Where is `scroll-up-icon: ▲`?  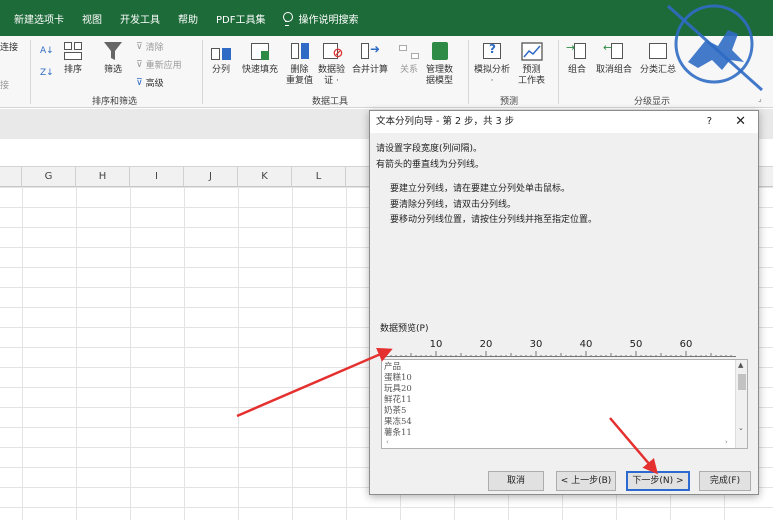
scroll-up-icon: ▲ is located at coordinates (740, 365).